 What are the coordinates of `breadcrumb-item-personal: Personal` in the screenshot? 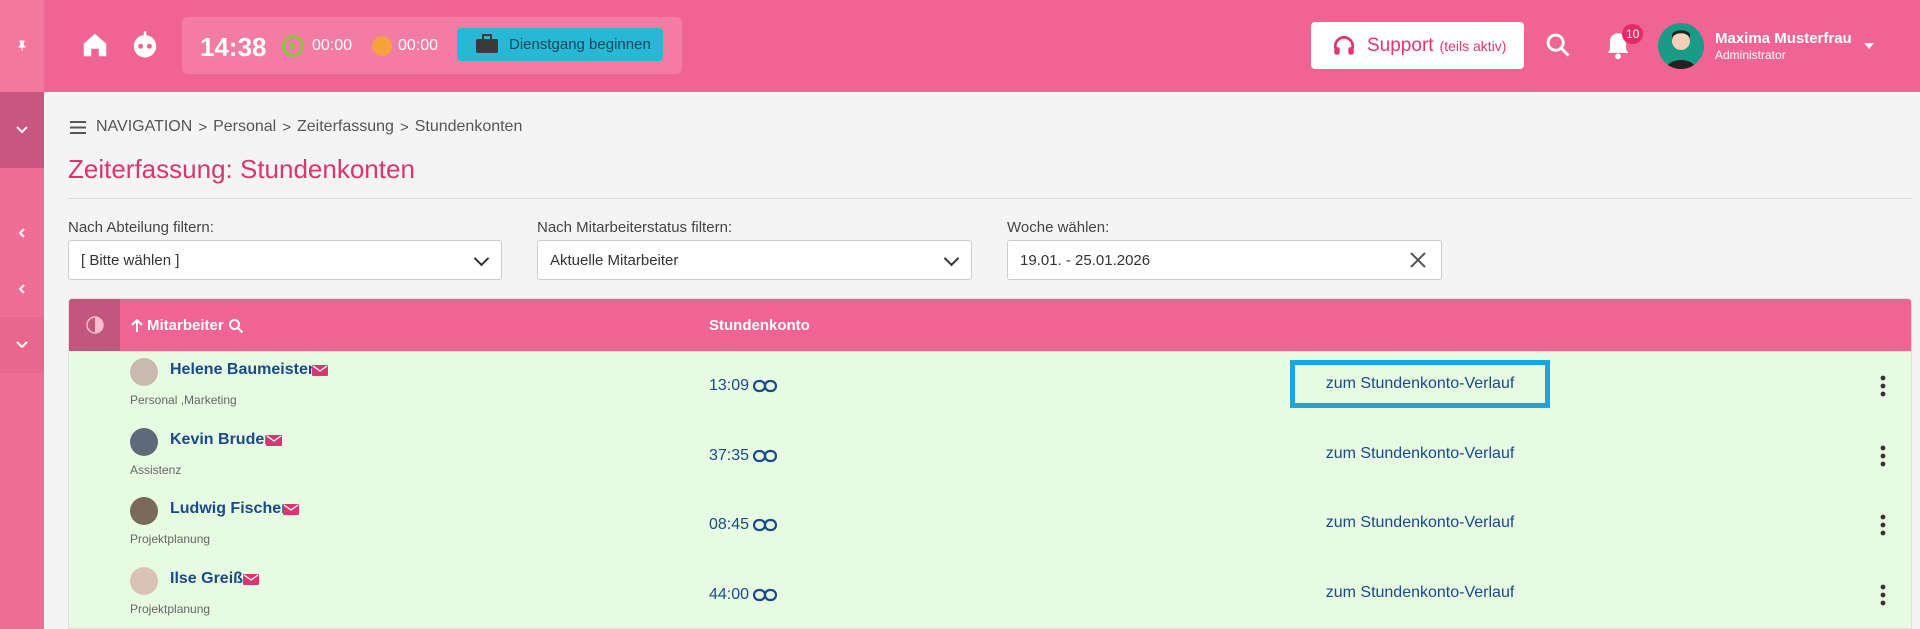 It's located at (244, 127).